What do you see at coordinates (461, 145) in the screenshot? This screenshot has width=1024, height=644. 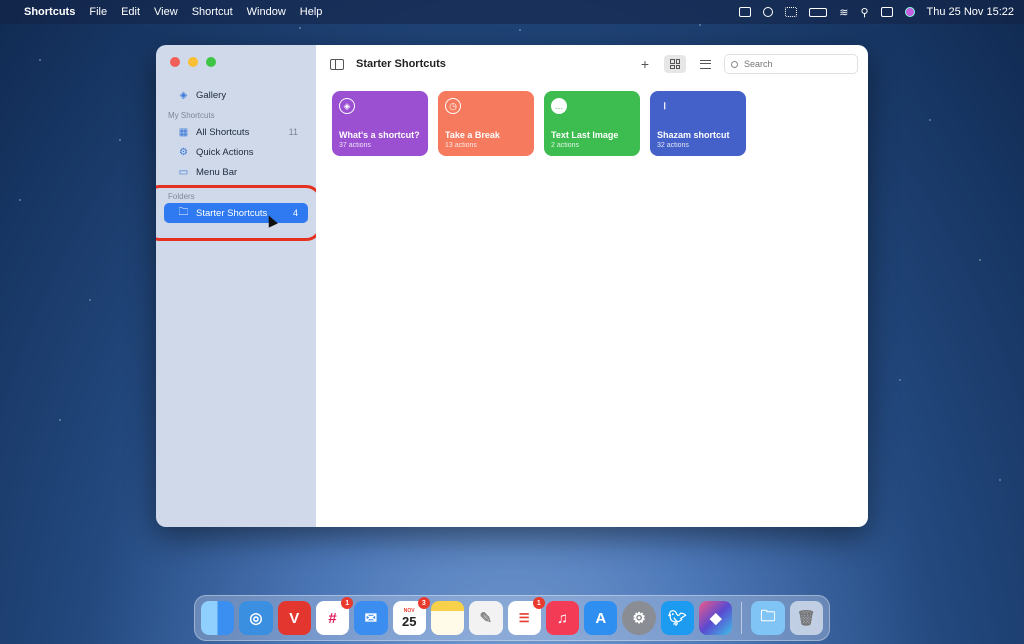 I see `shortcut-actions: 13 actions` at bounding box center [461, 145].